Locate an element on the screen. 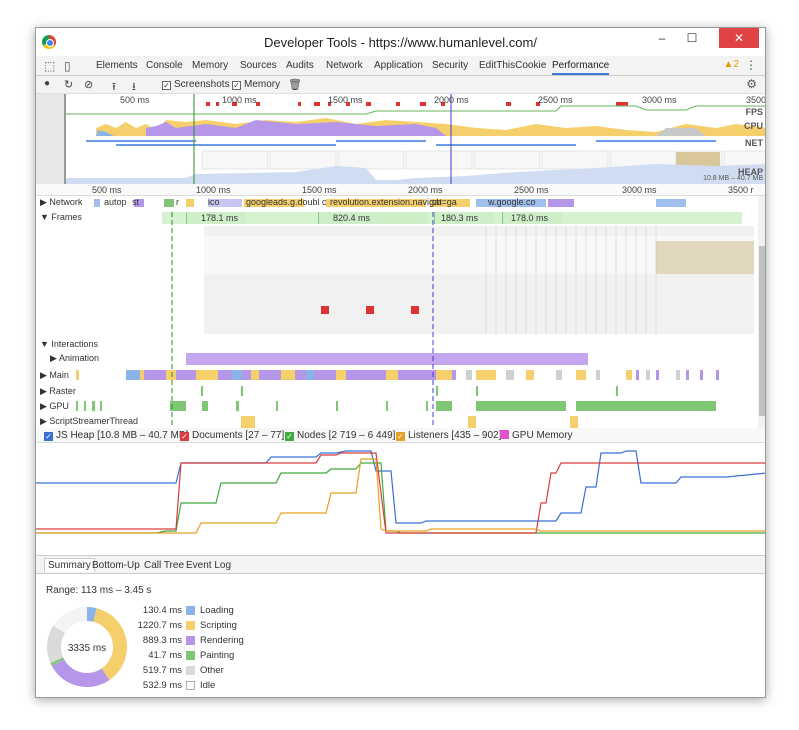 The image size is (799, 730). tab-application: Application is located at coordinates (398, 65).